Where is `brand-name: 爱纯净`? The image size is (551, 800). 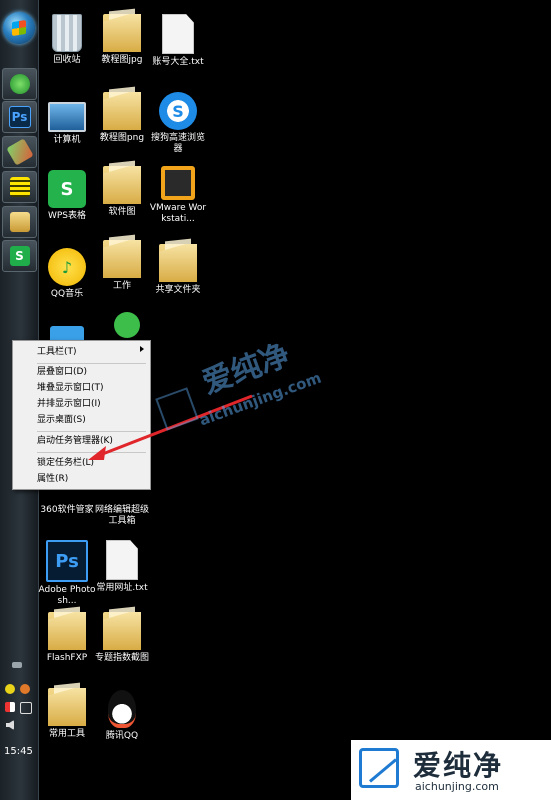
brand-name: 爱纯净 is located at coordinates (458, 765).